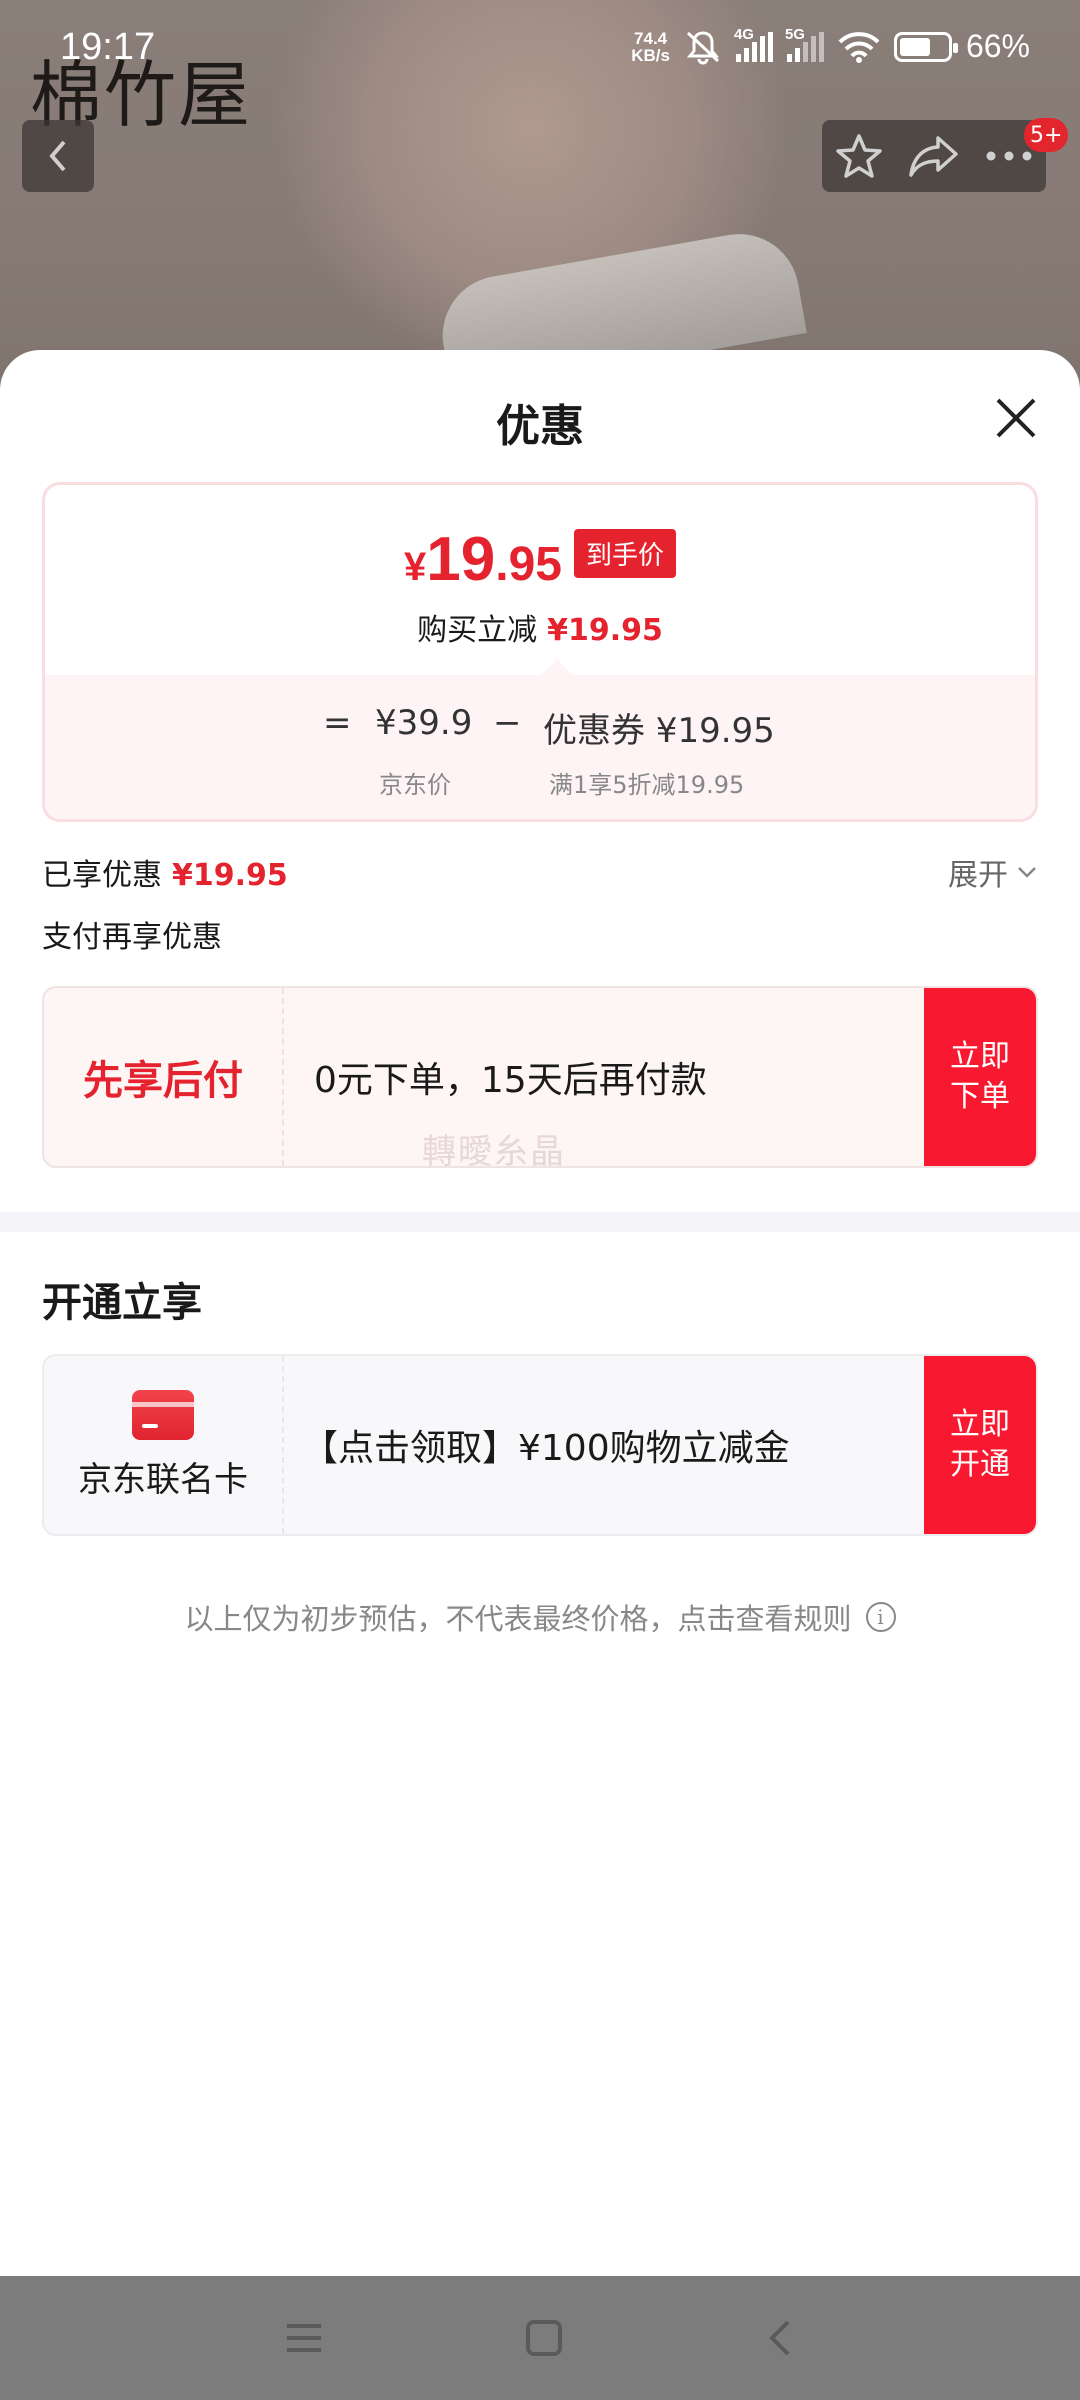 The image size is (1080, 2400). Describe the element at coordinates (557, 667) in the screenshot. I see `card-notch` at that location.